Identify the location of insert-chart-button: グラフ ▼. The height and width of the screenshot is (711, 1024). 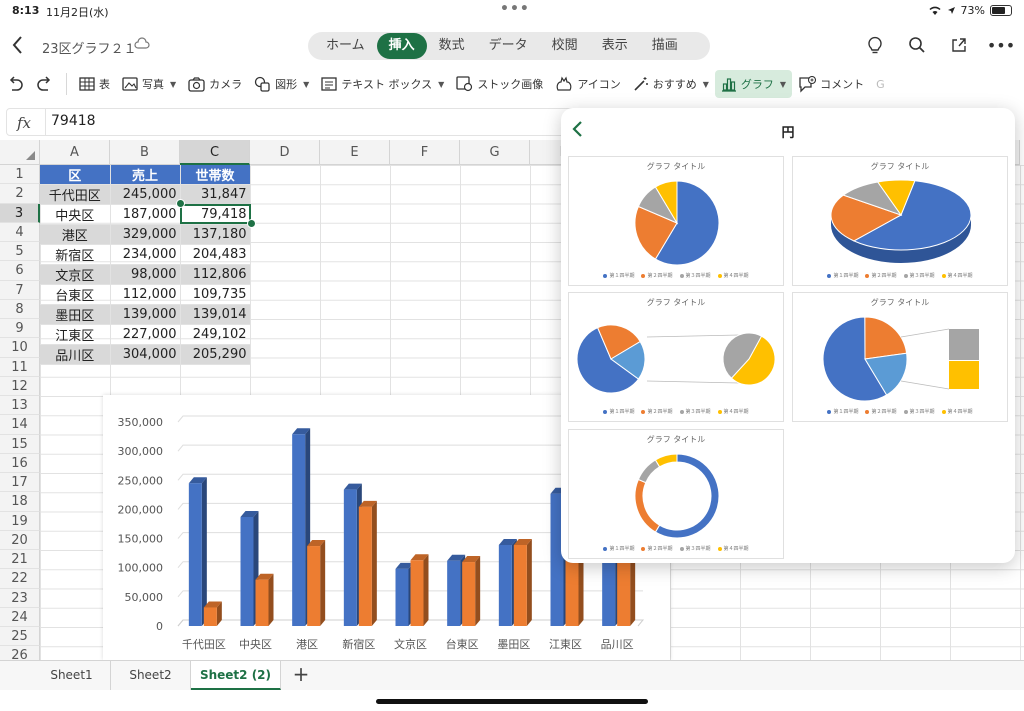
(753, 84).